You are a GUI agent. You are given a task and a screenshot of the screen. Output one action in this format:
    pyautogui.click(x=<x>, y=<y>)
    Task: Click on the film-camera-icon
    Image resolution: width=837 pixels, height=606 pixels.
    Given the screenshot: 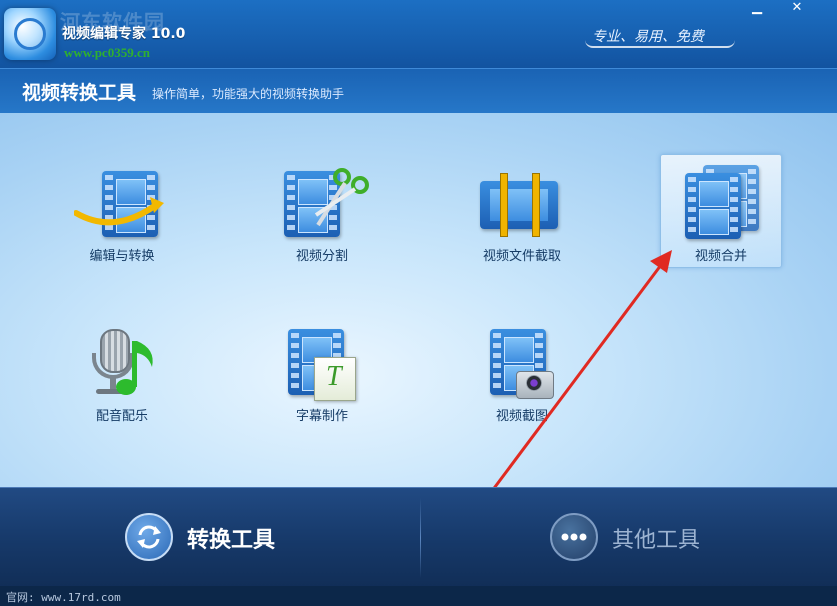 What is the action you would take?
    pyautogui.click(x=528, y=365)
    